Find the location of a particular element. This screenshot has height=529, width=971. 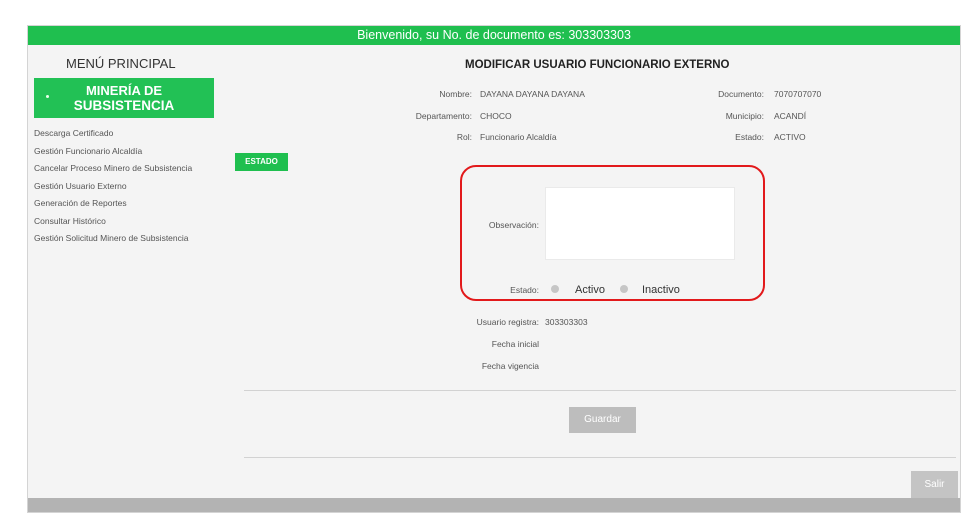

page-title: MODIFICAR USUARIO FUNCIONARIO EXTERNO is located at coordinates (597, 65).